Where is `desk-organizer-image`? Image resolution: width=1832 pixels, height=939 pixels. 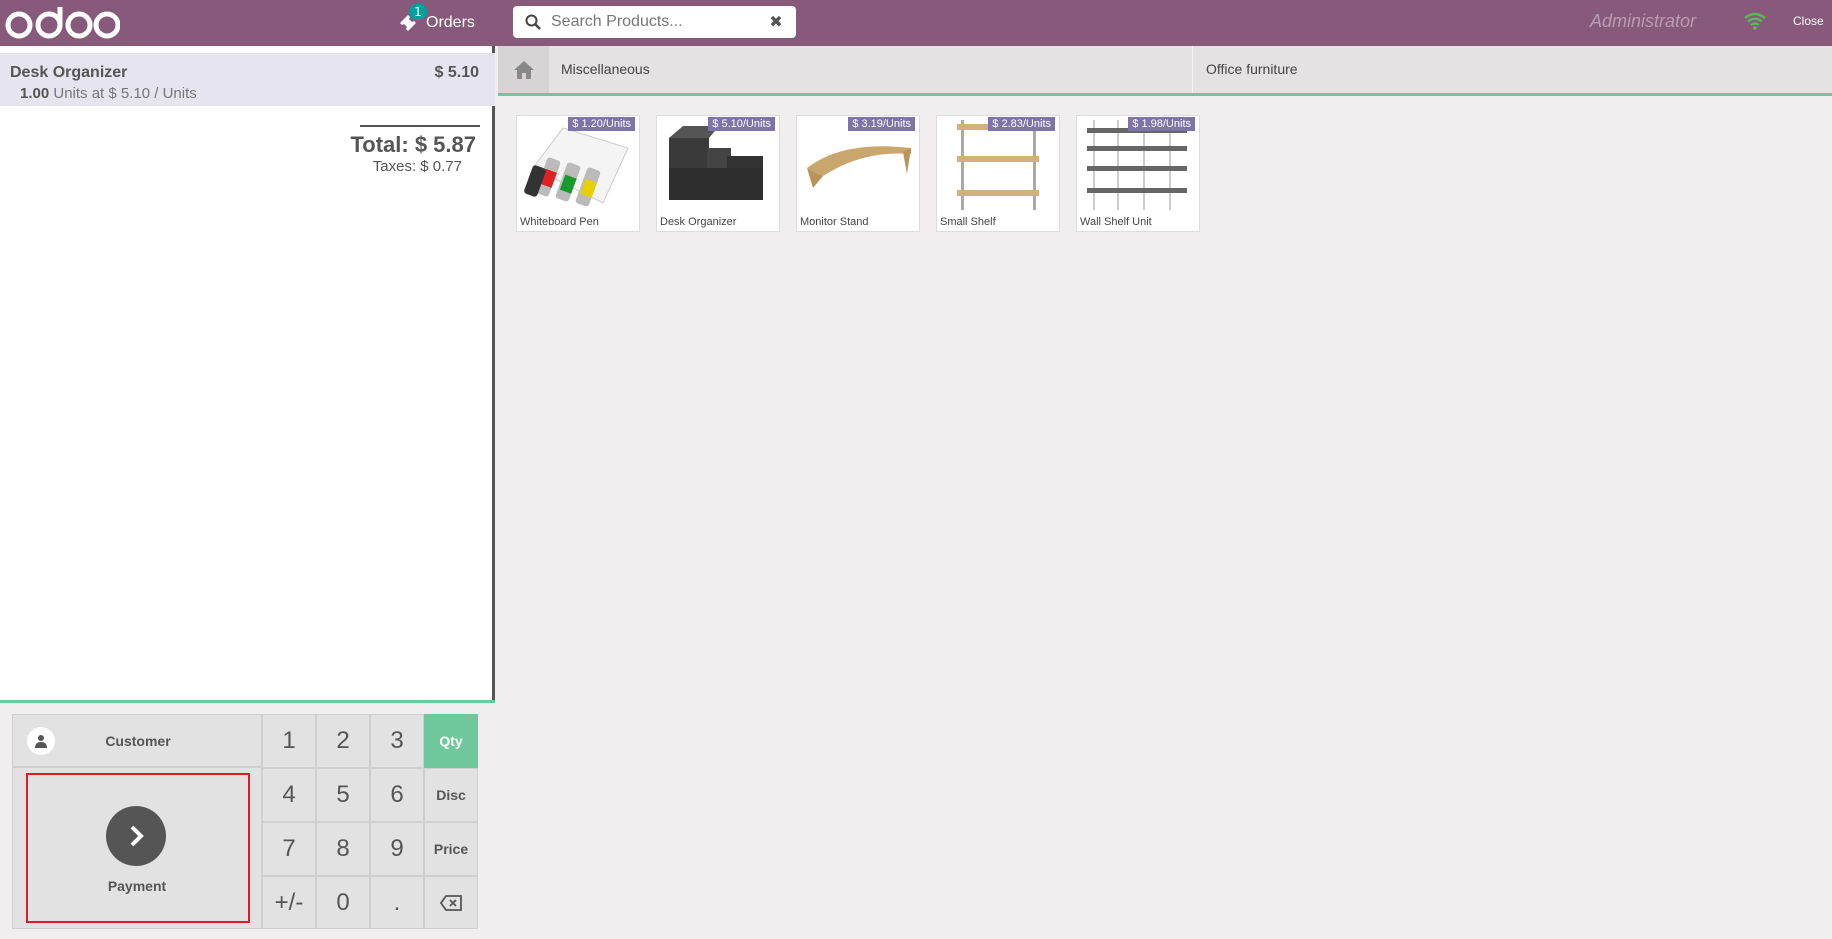
desk-organizer-image is located at coordinates (716, 163).